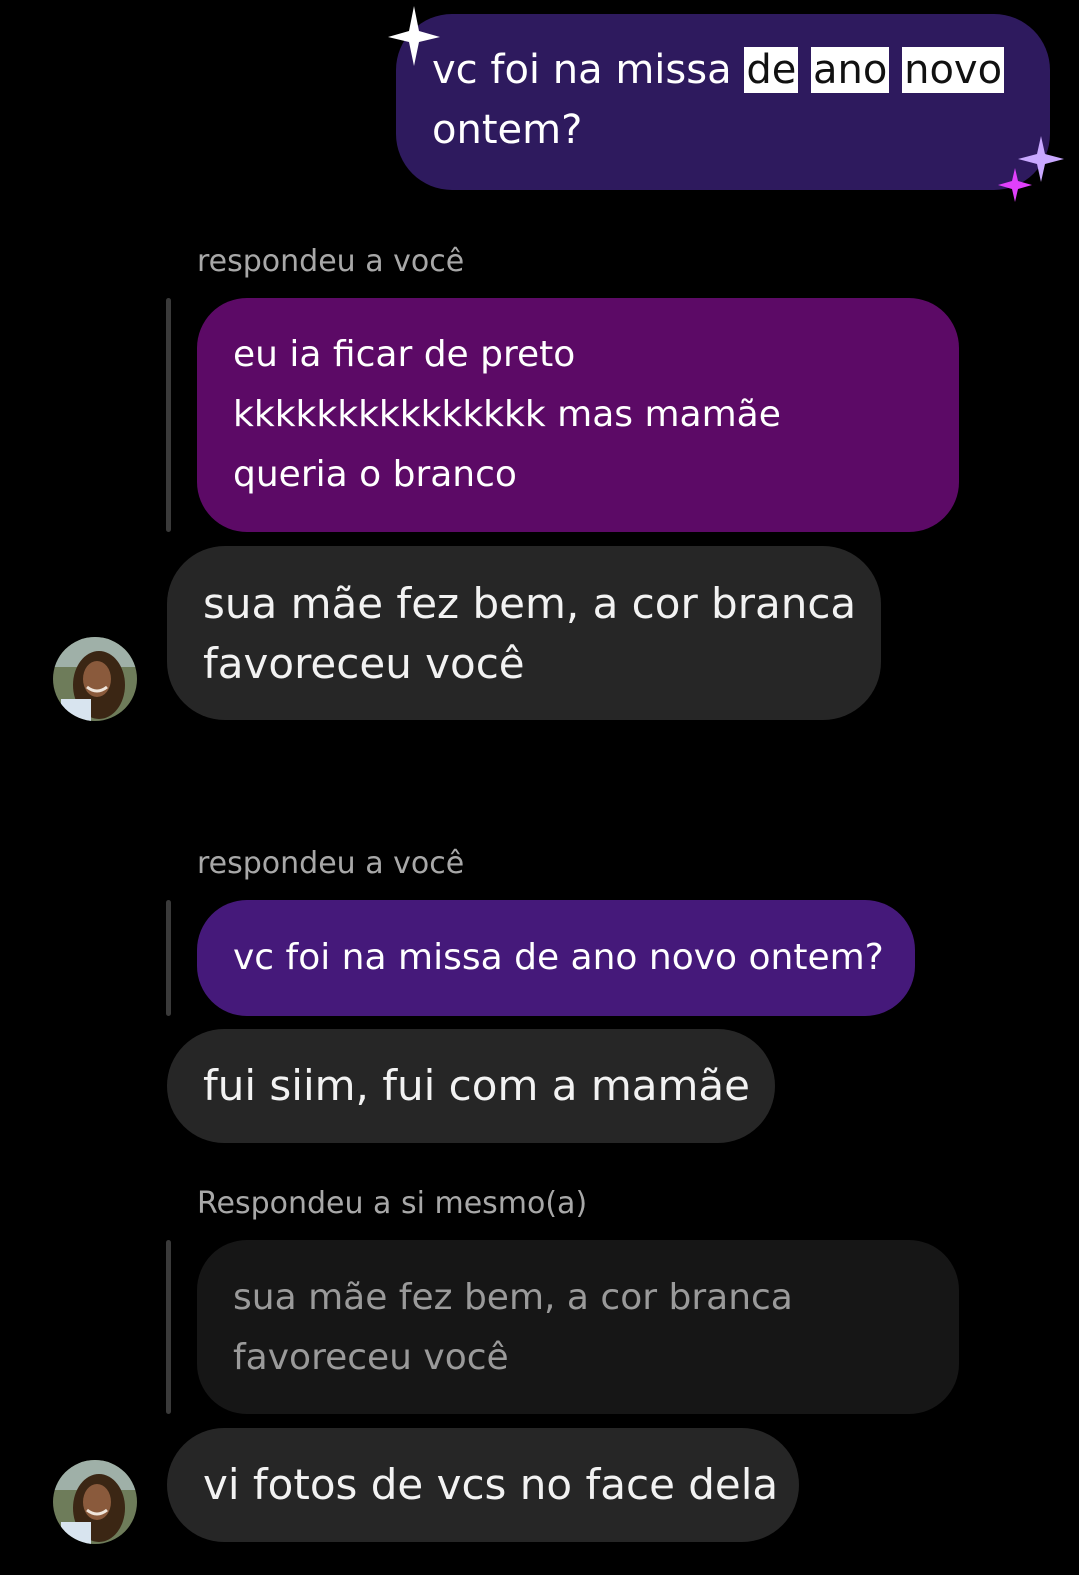 The image size is (1079, 1575). I want to click on received-message-bubble: vi fotos de vcs no face dela, so click(483, 1485).